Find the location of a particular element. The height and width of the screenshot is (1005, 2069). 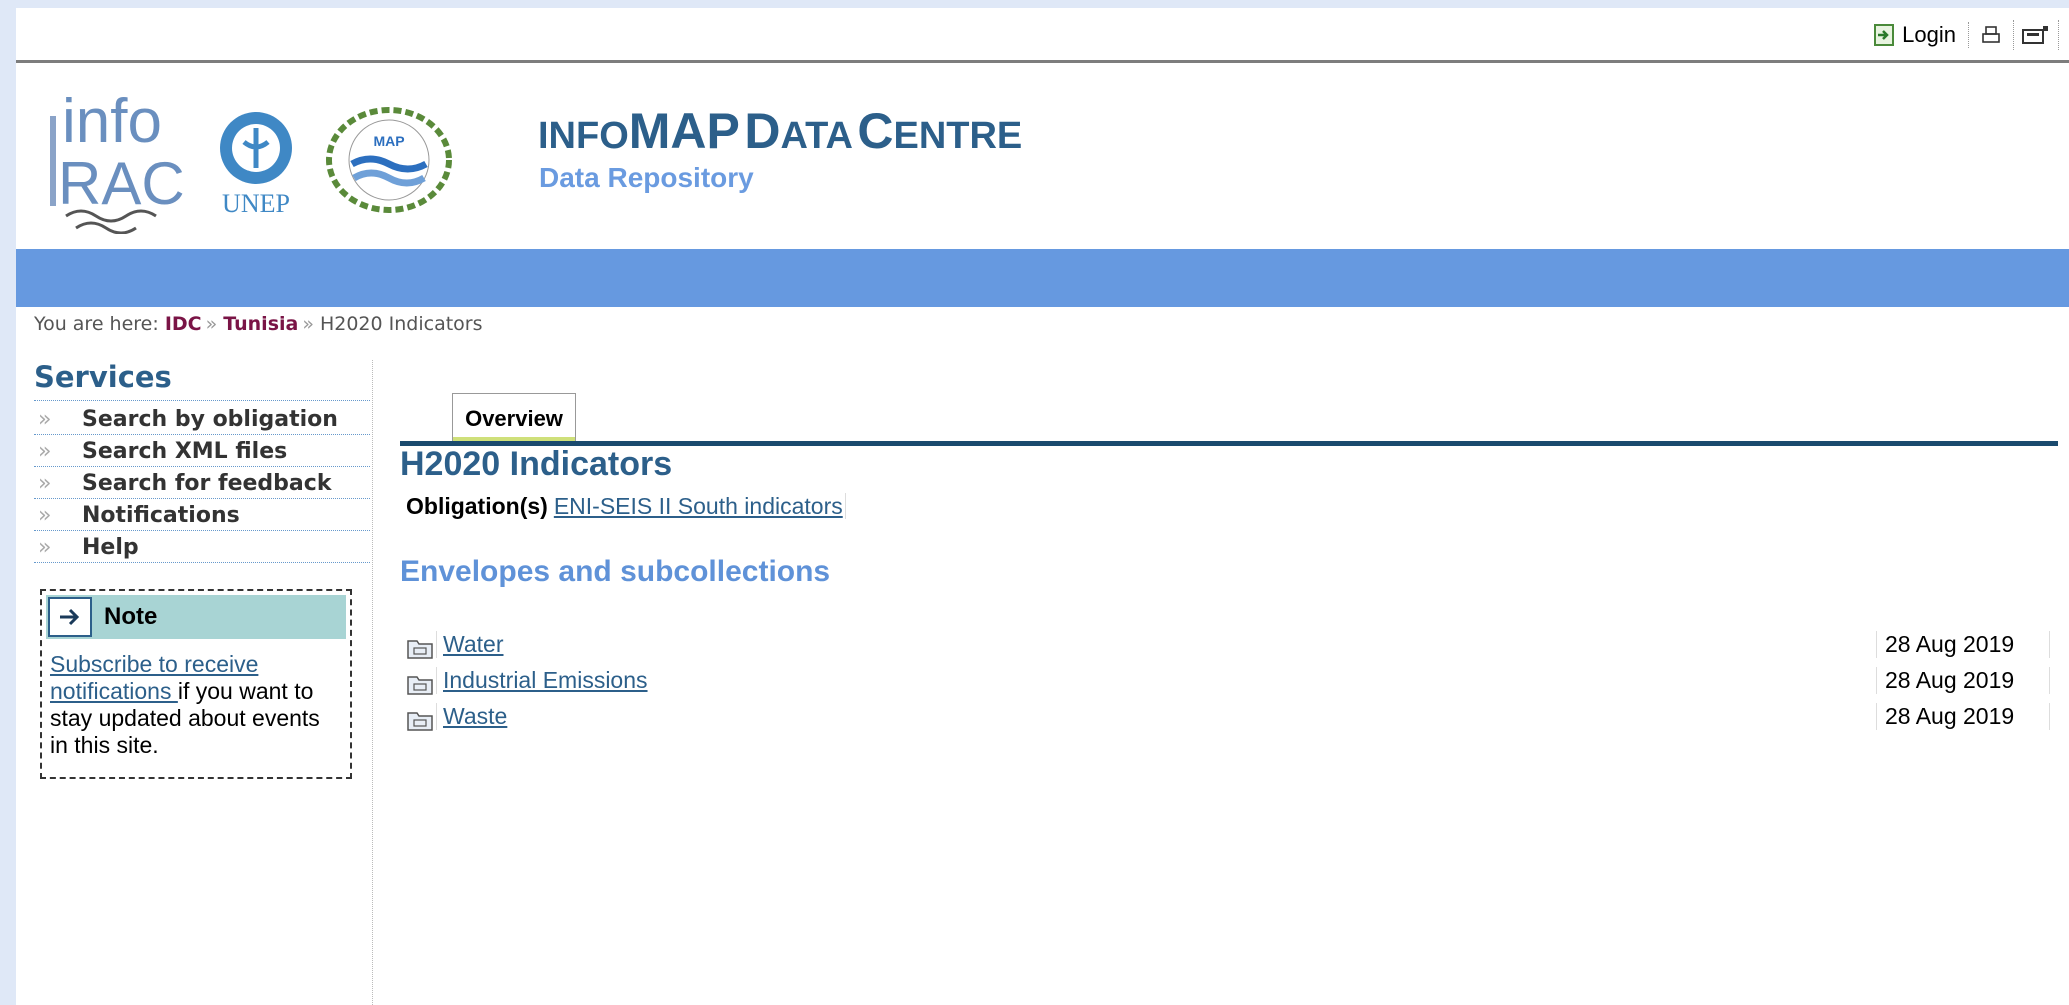

breadcrumb-link-idc: IDC is located at coordinates (183, 324).